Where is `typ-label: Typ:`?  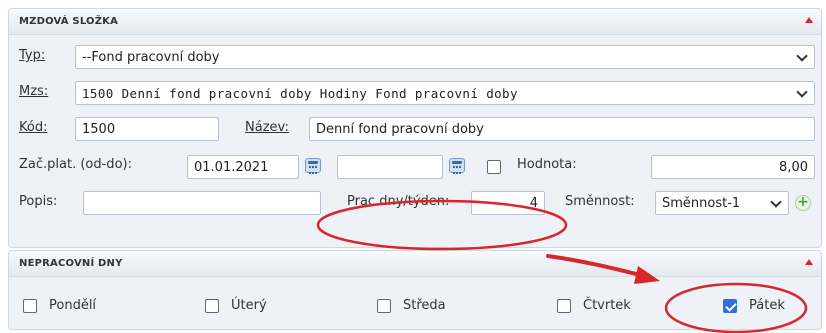 typ-label: Typ: is located at coordinates (32, 55).